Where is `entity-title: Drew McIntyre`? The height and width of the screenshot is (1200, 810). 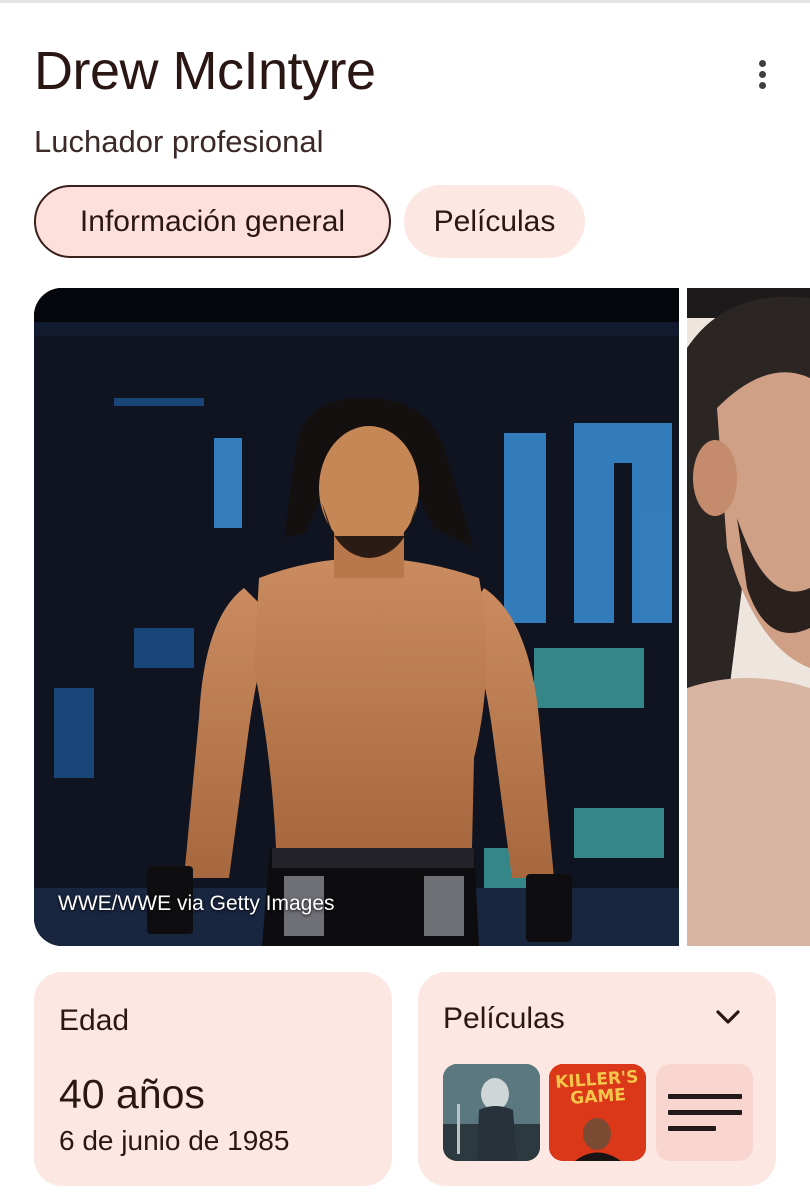
entity-title: Drew McIntyre is located at coordinates (205, 71).